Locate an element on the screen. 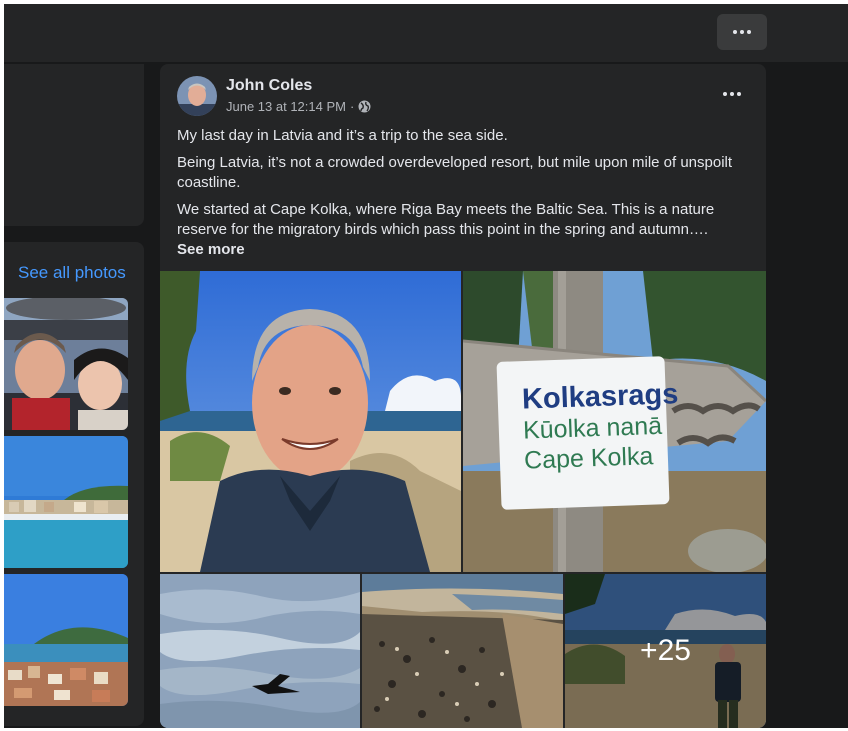 Image resolution: width=848 pixels, height=731 pixels. post-options-button is located at coordinates (732, 94).